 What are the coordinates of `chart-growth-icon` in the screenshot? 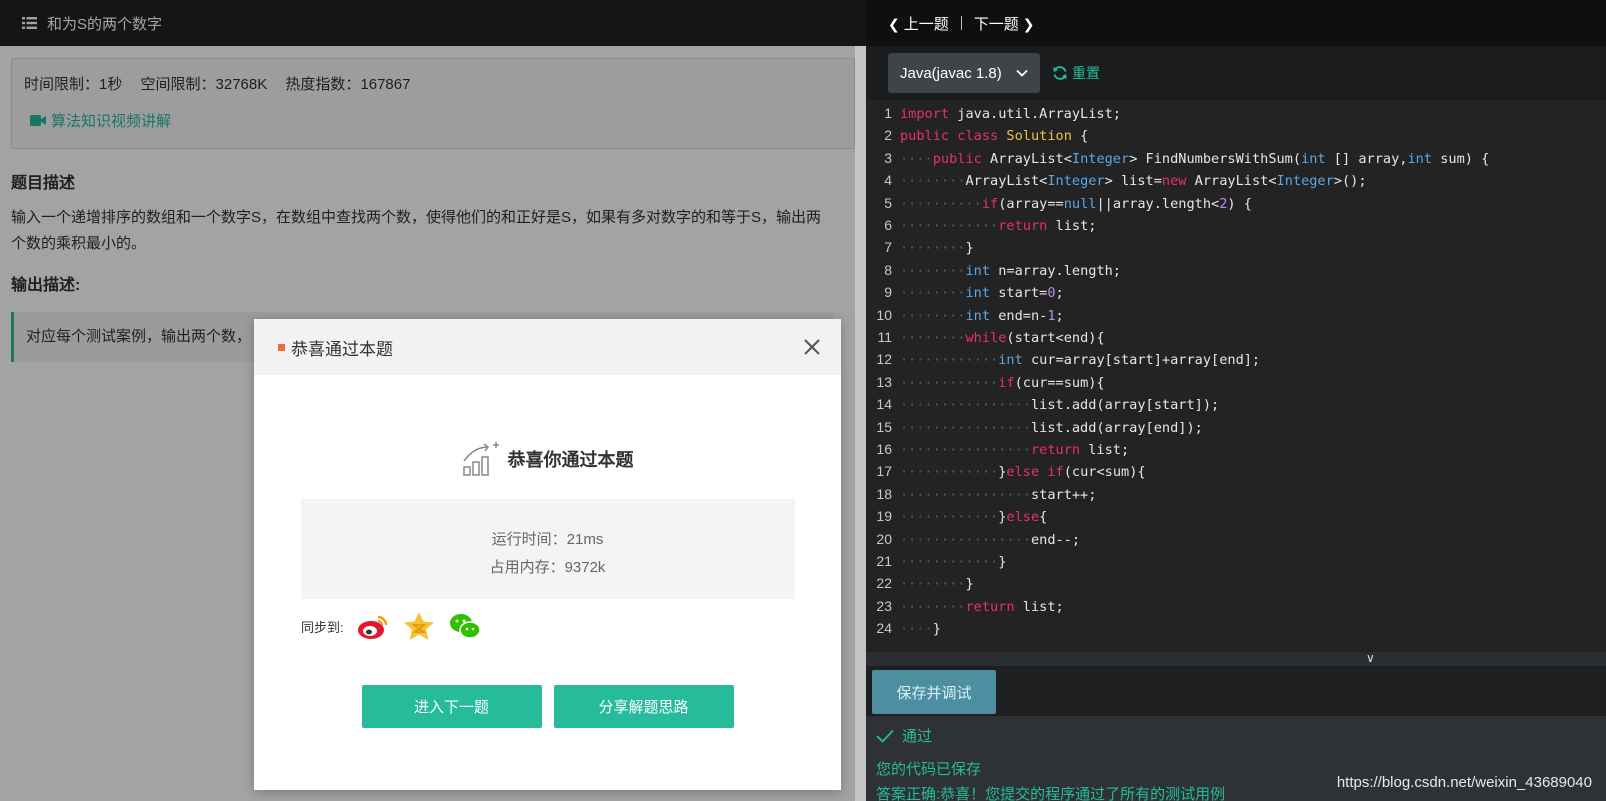 It's located at (480, 459).